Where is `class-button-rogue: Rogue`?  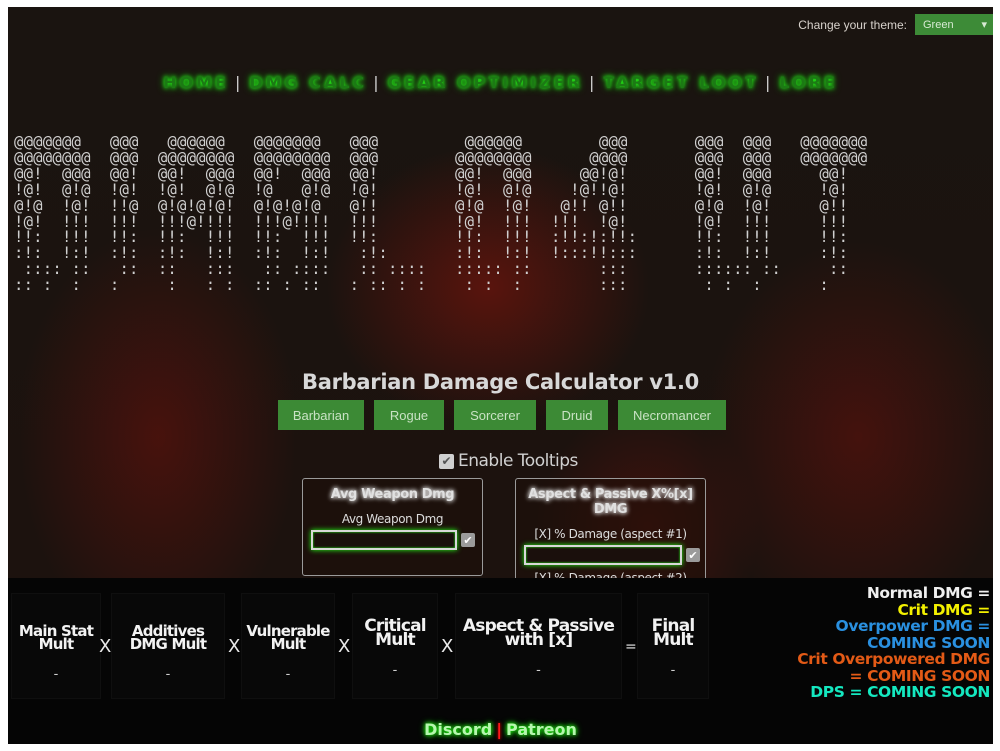 class-button-rogue: Rogue is located at coordinates (409, 415).